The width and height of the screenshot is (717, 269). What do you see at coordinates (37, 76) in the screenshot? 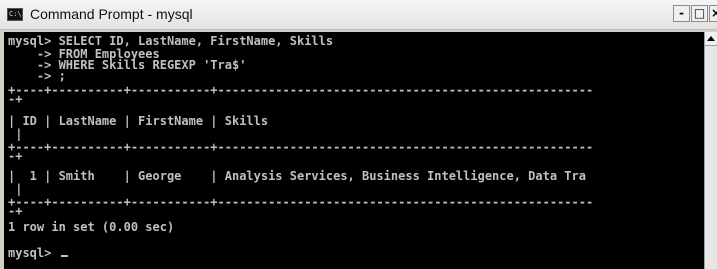
I see `console-line: -> ;` at bounding box center [37, 76].